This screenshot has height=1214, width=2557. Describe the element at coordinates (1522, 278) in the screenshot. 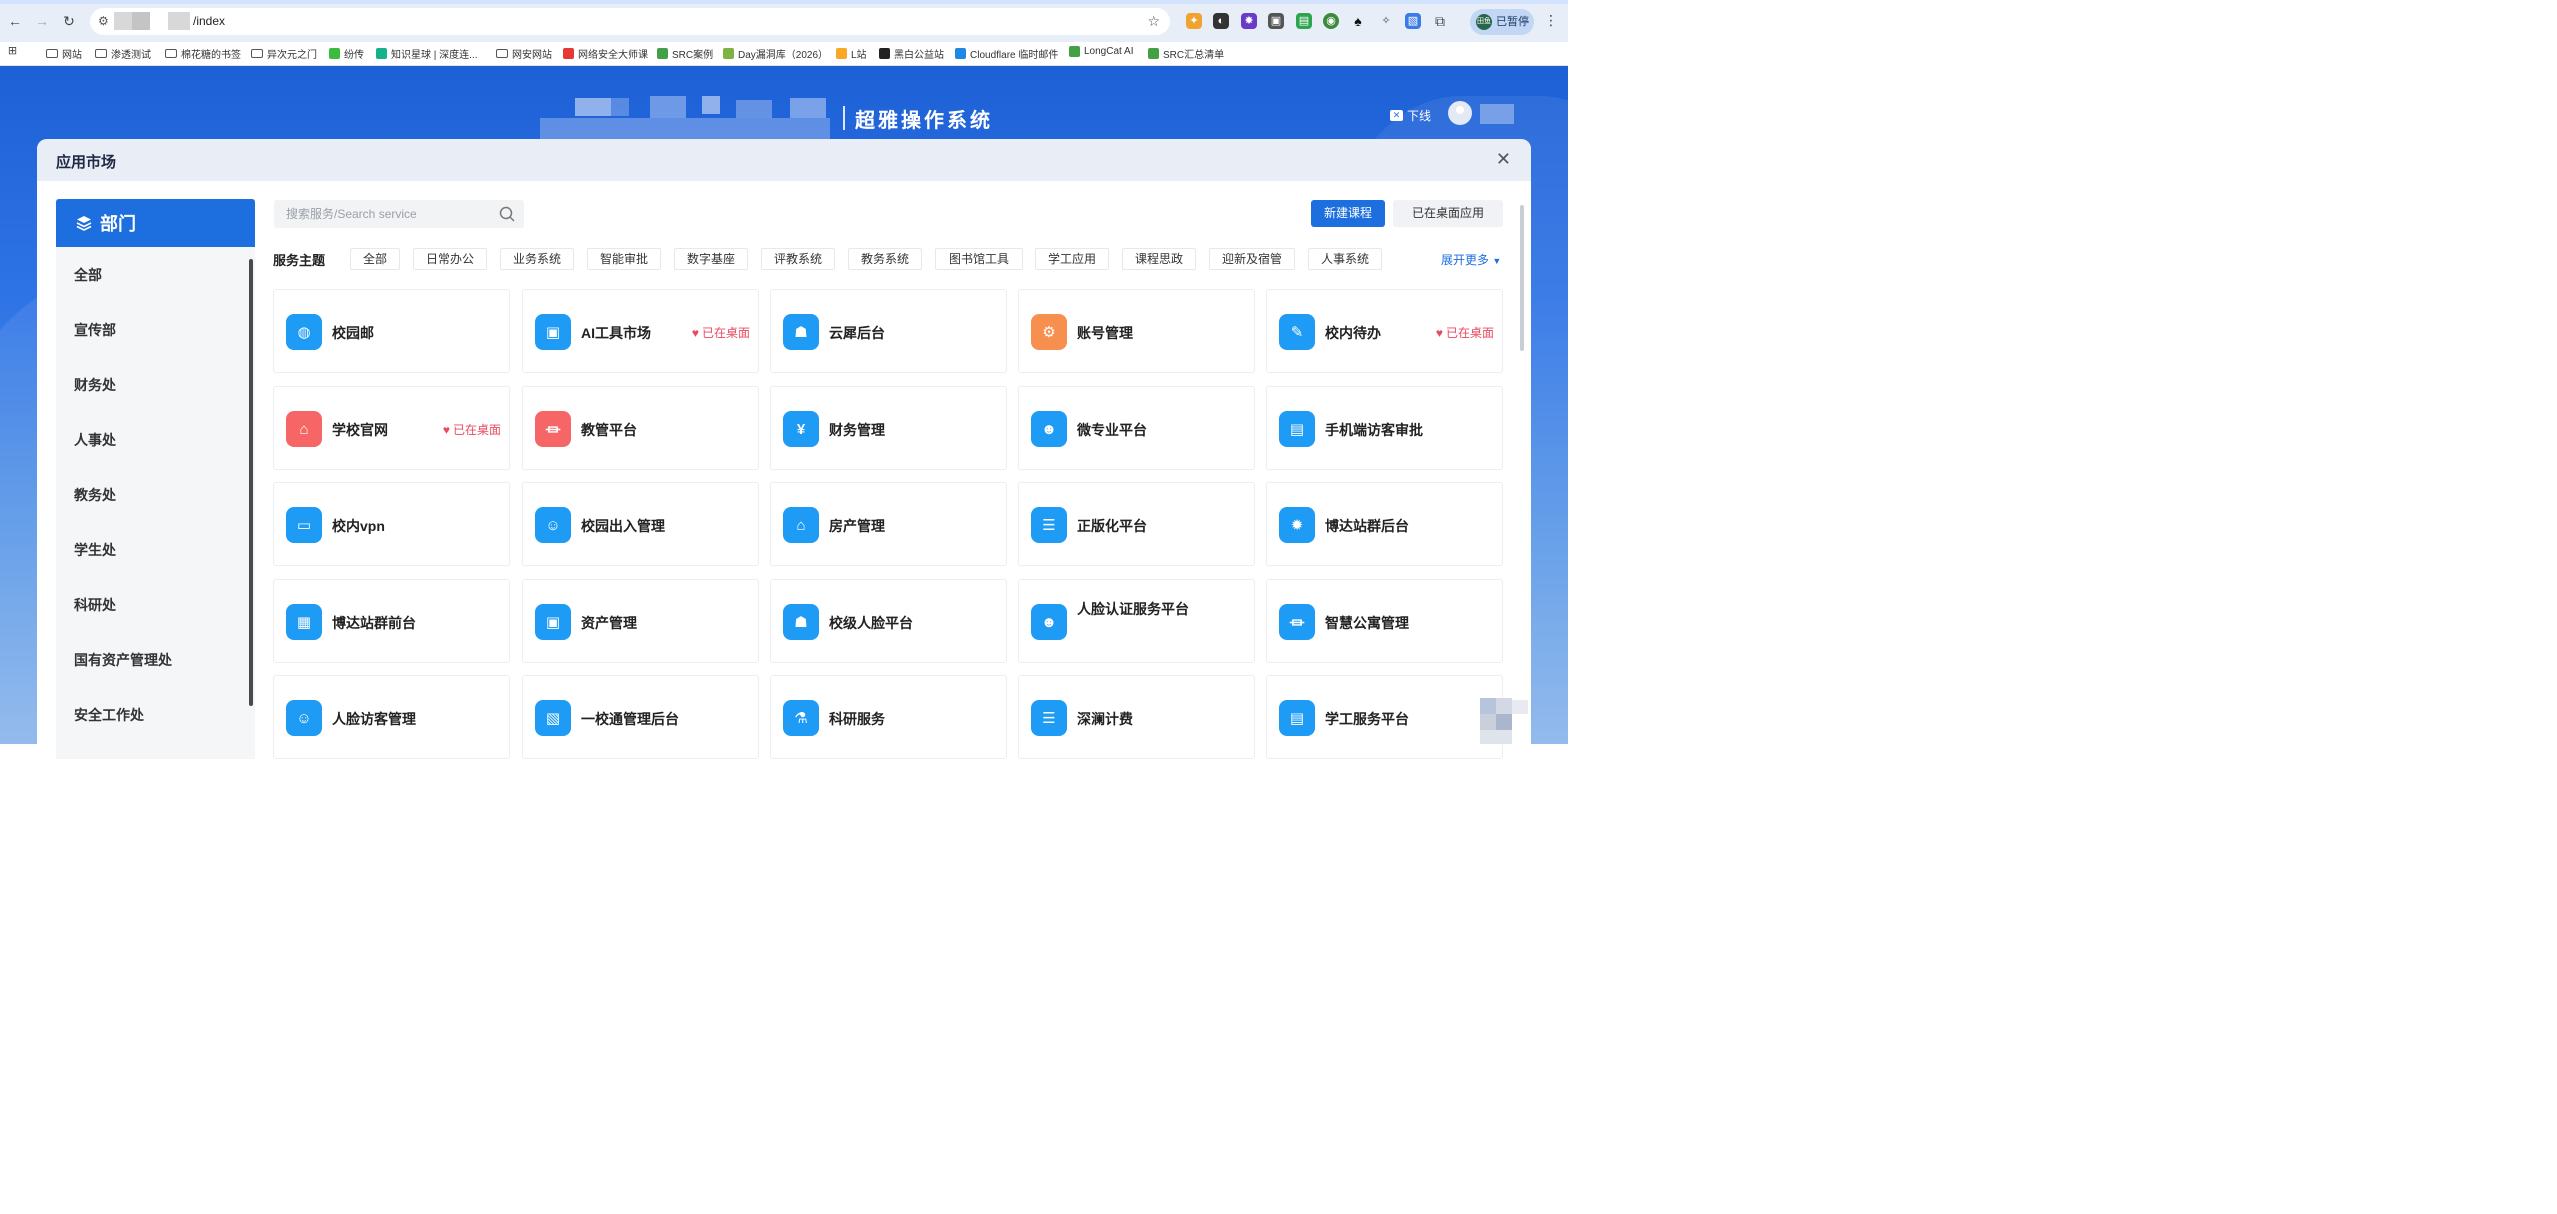

I see `content-scrollbar` at that location.